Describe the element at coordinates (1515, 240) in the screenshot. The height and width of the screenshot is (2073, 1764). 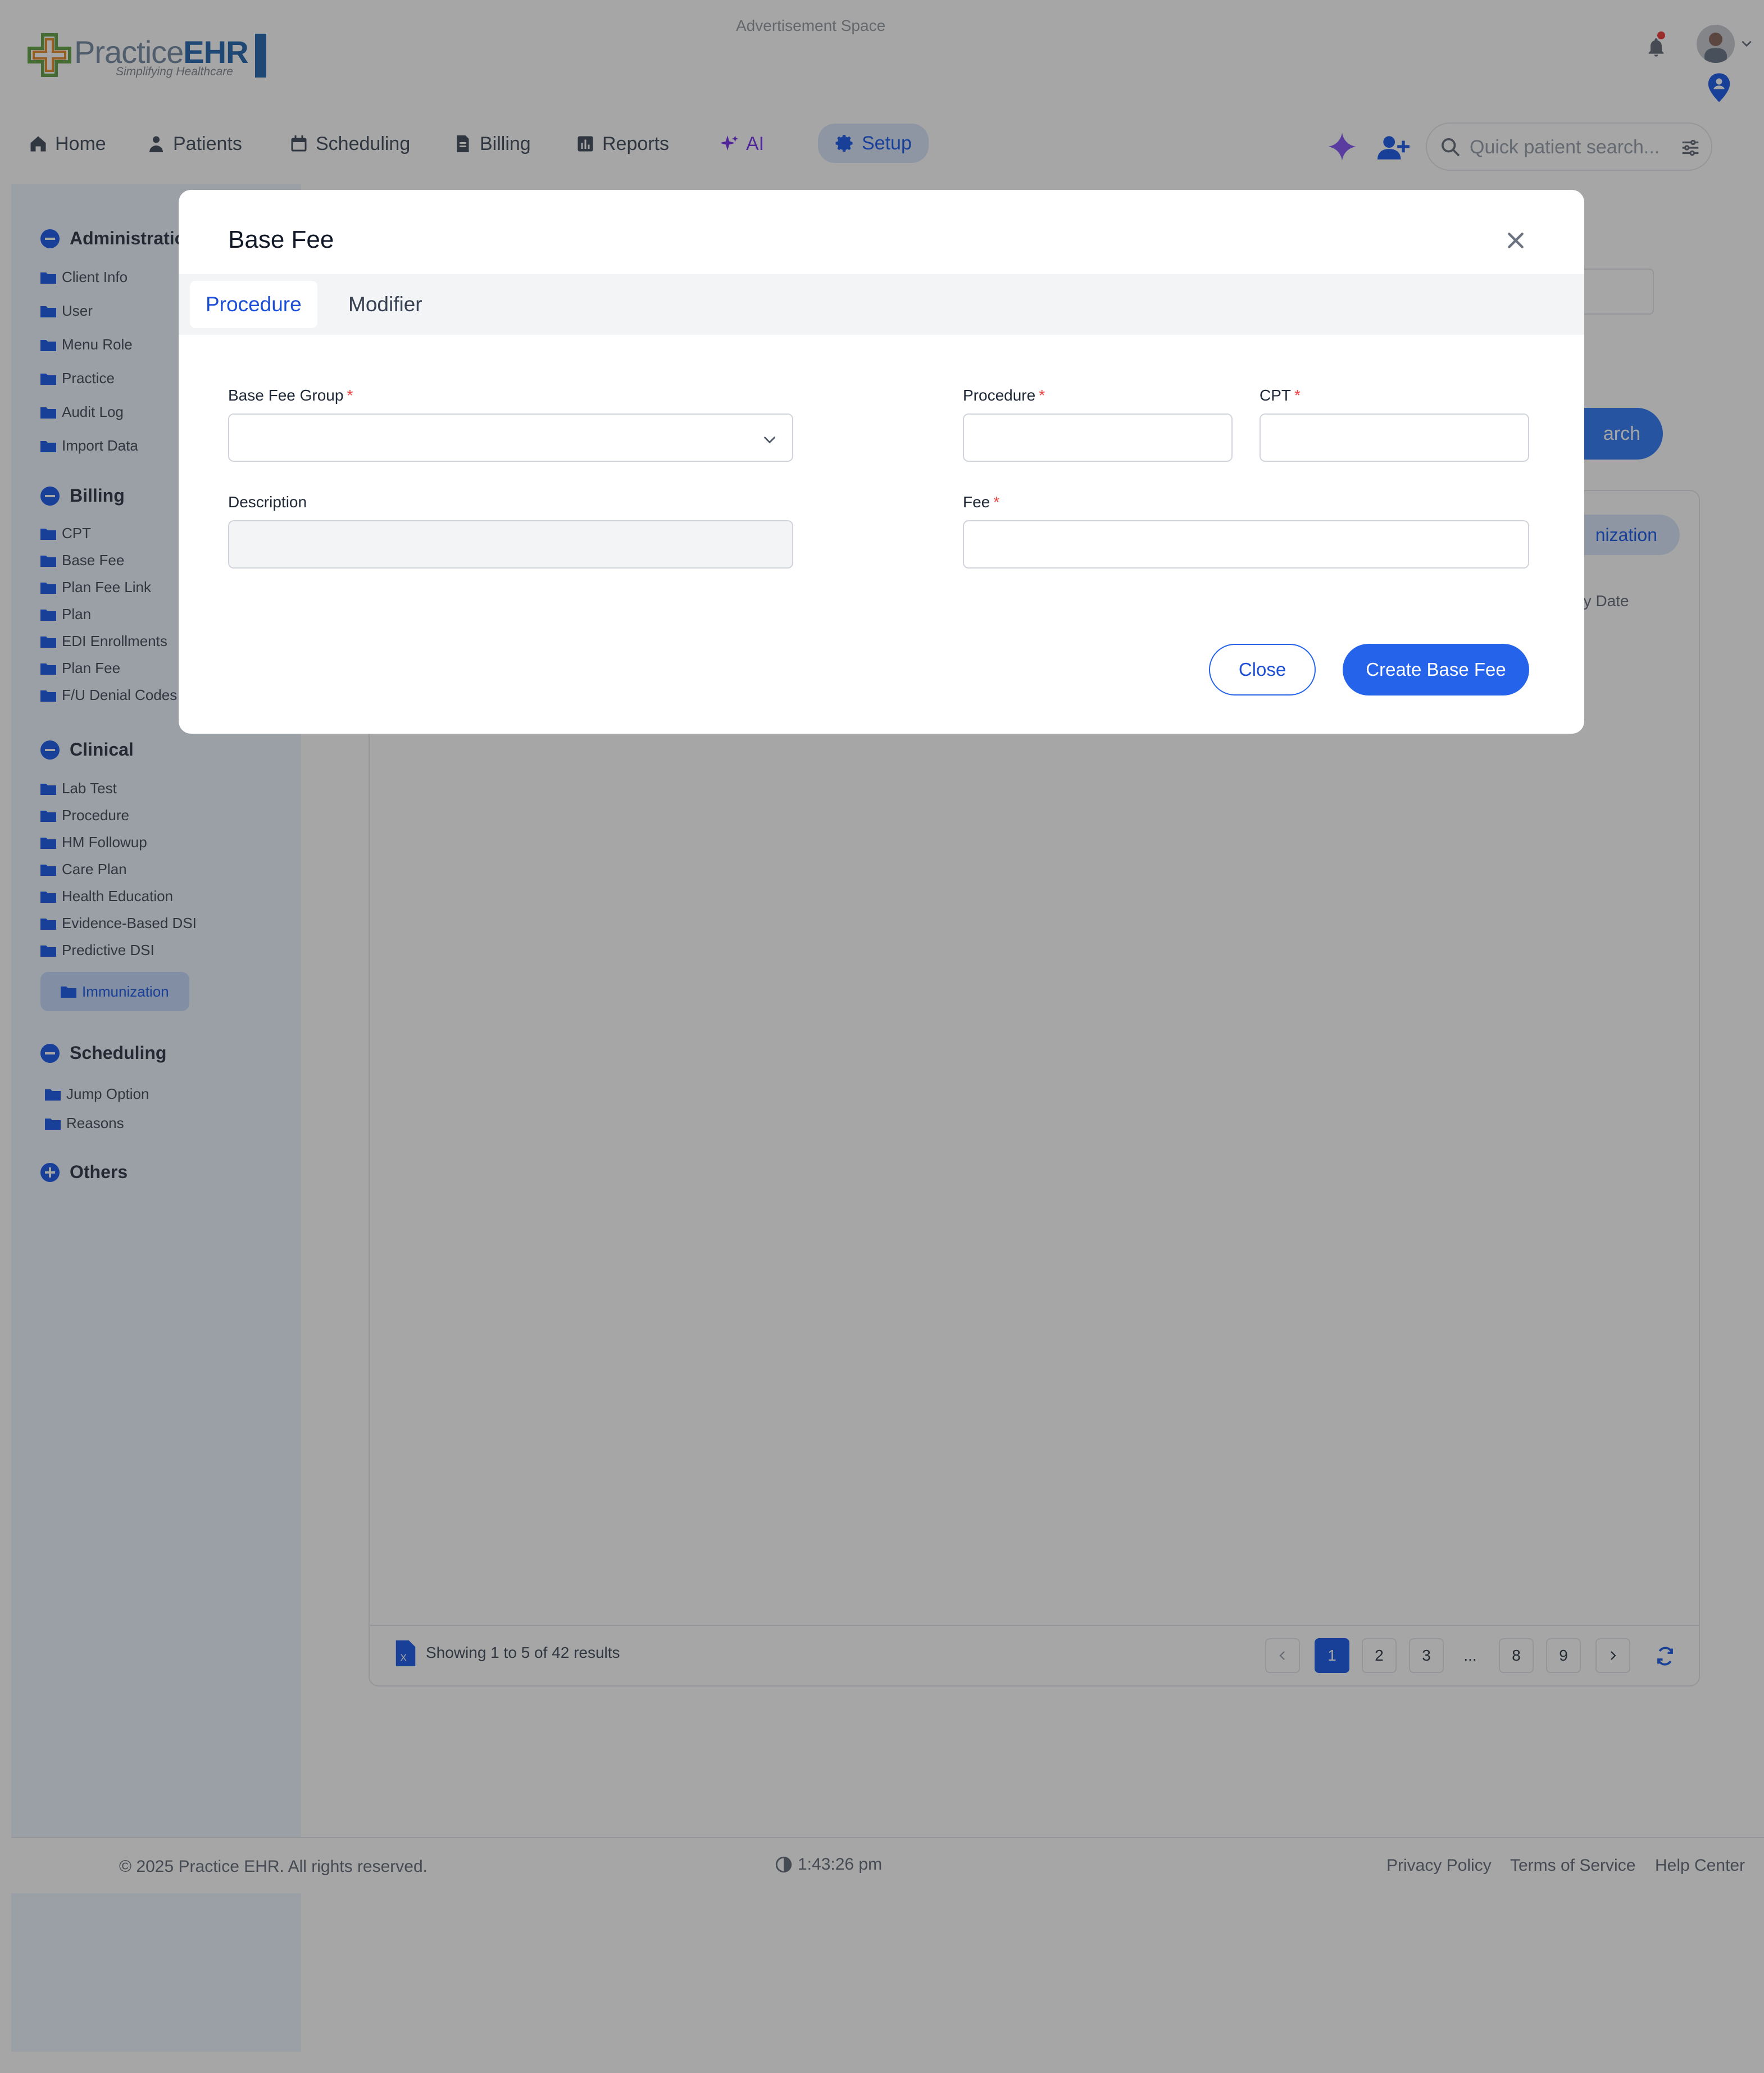
I see `close-icon` at that location.